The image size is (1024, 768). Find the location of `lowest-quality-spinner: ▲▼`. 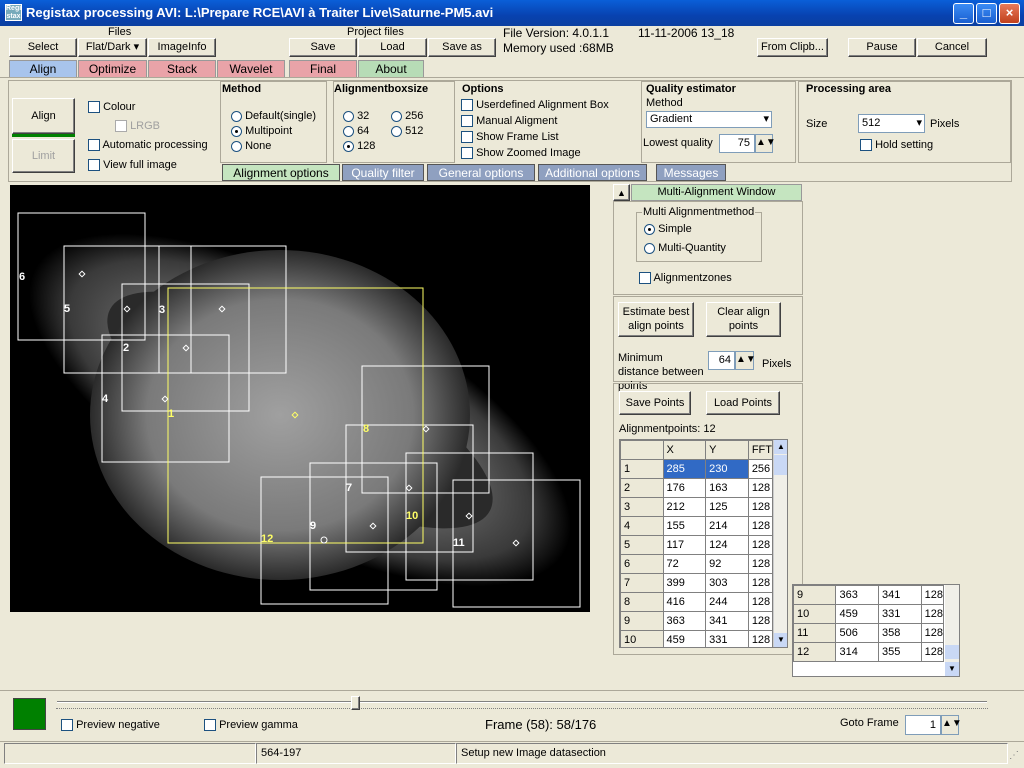

lowest-quality-spinner: ▲▼ is located at coordinates (765, 143).